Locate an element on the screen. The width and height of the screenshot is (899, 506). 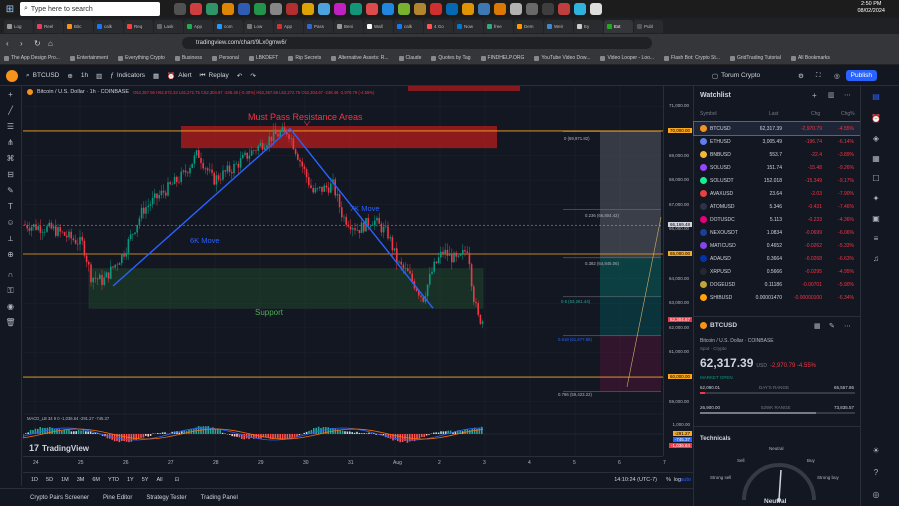
annotation-7k: 7K Move is located at coordinates (365, 208).